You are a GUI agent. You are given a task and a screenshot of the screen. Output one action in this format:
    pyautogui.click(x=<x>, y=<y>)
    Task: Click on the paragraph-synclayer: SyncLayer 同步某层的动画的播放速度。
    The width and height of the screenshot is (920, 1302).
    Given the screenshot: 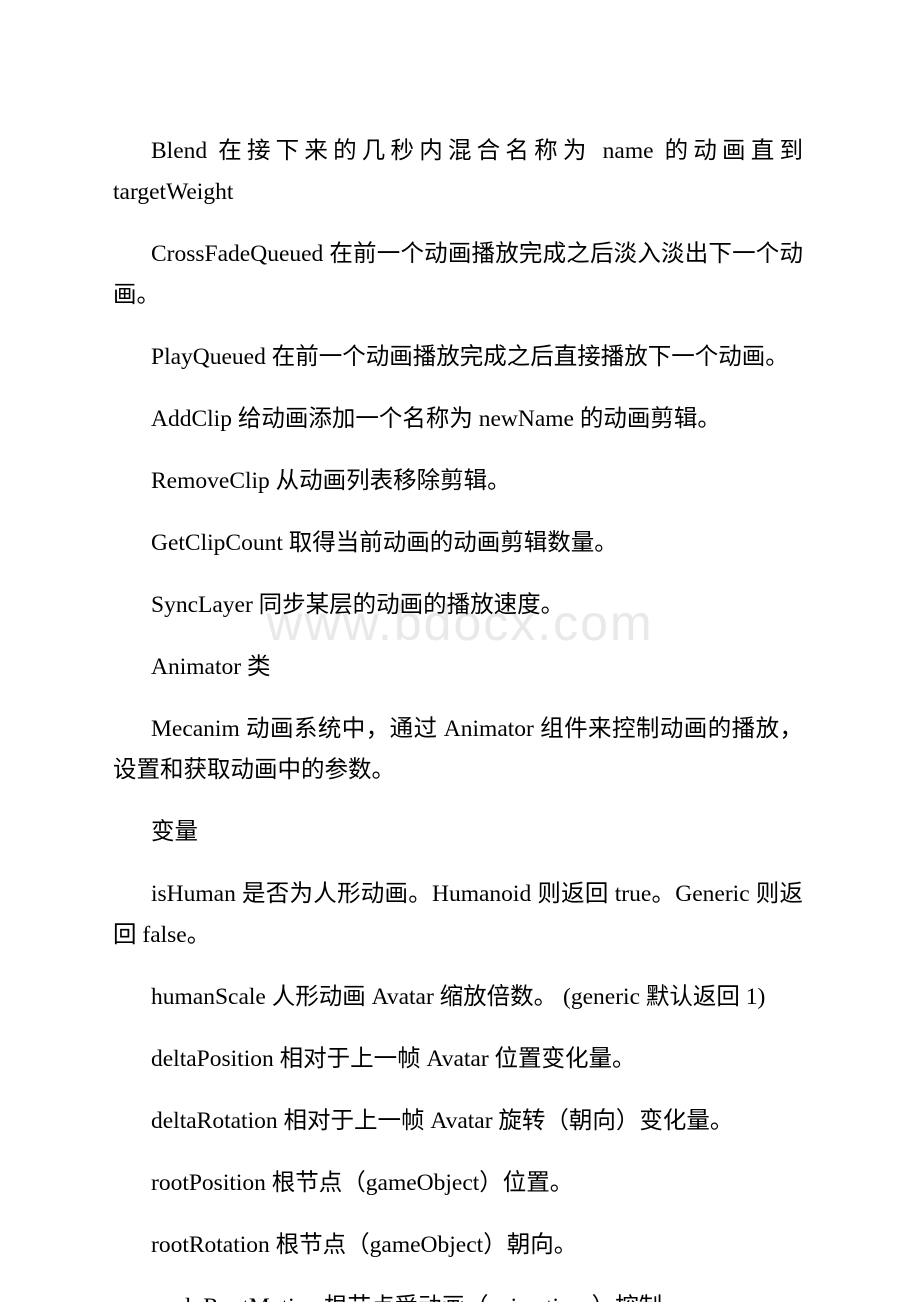 What is the action you would take?
    pyautogui.click(x=358, y=605)
    